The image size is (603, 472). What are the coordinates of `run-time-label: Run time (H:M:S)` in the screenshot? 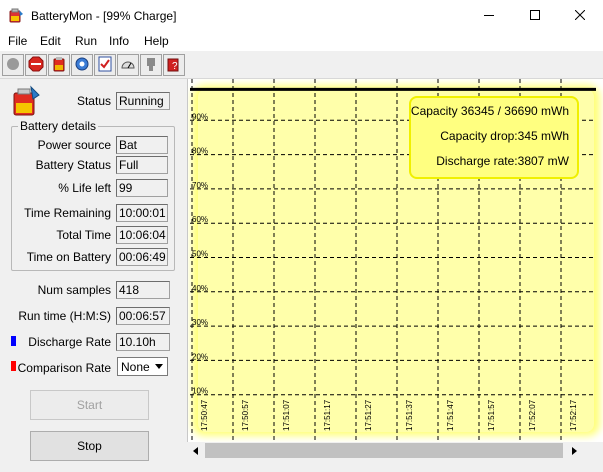 It's located at (64, 316).